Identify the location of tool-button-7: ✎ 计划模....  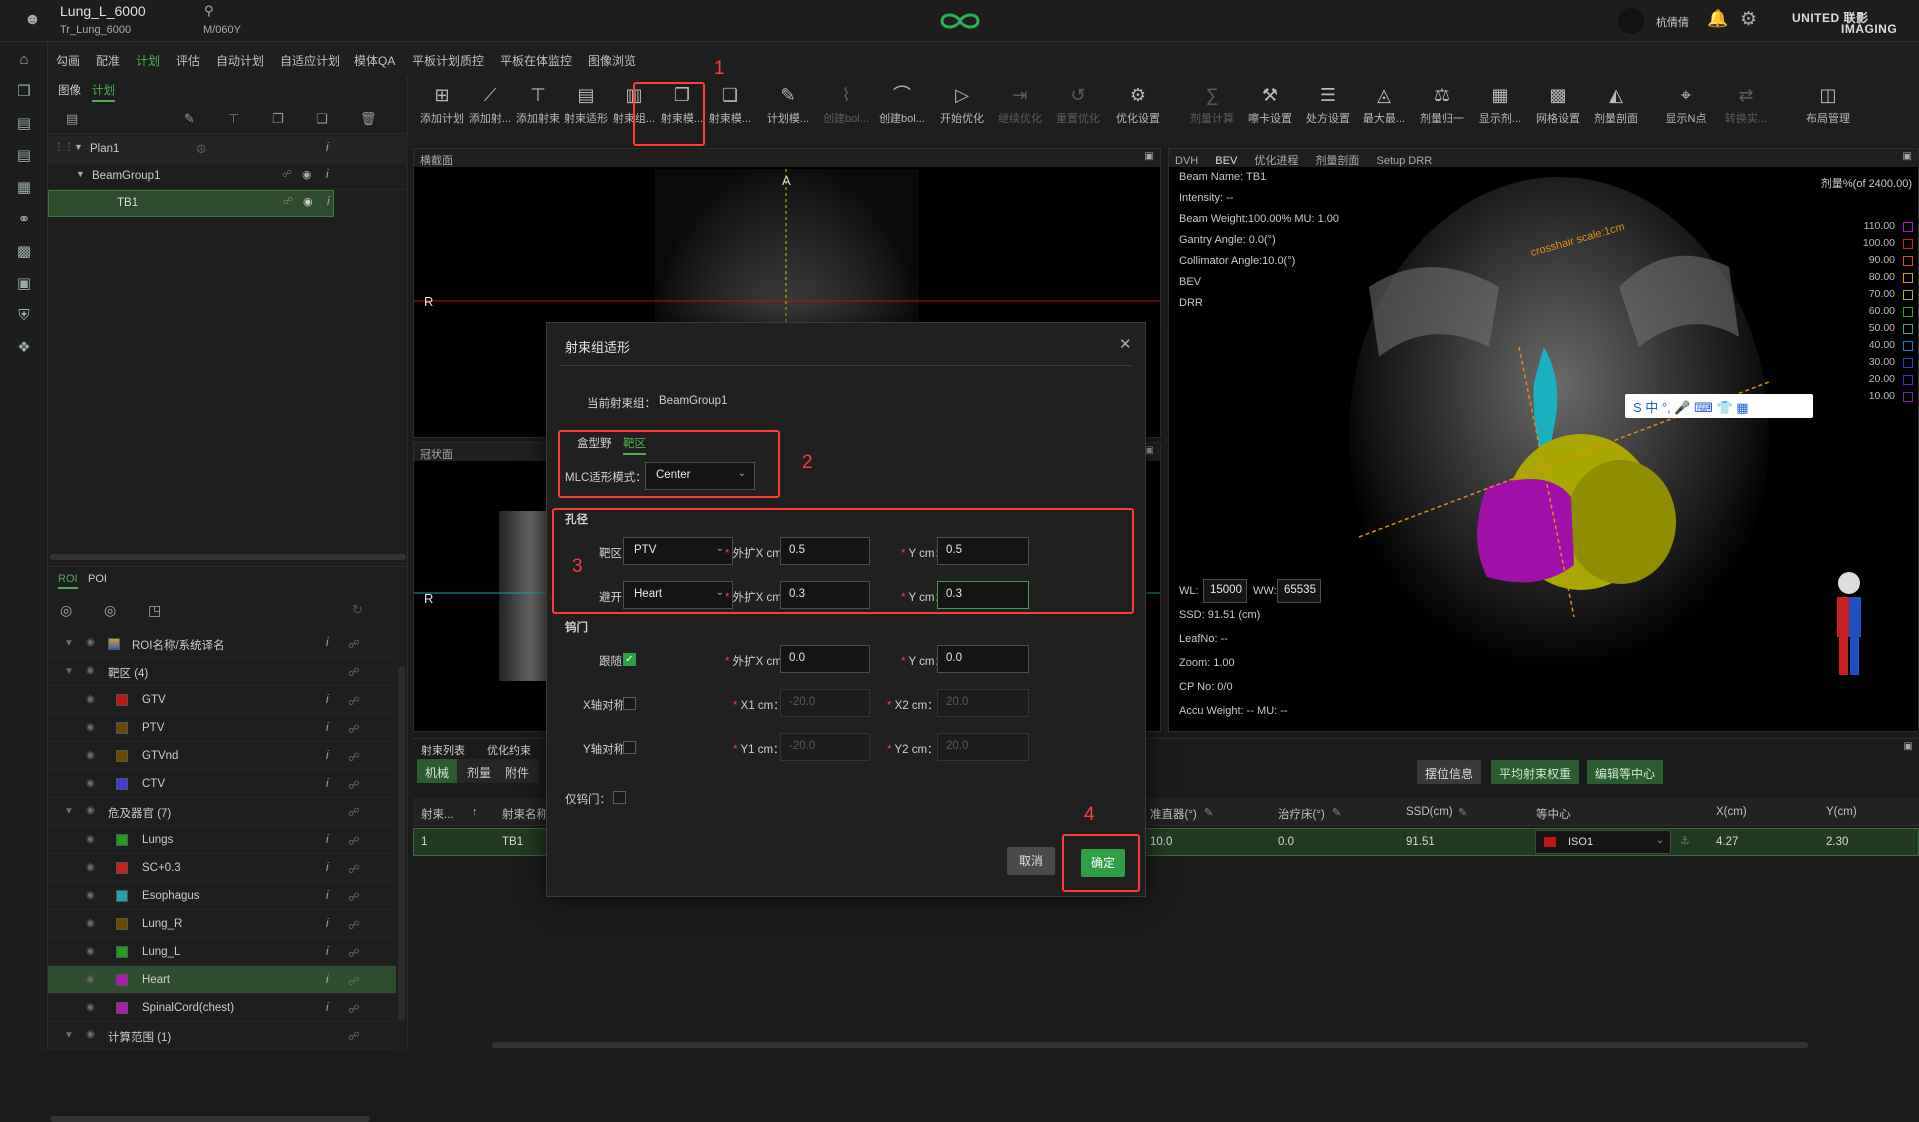
(788, 111).